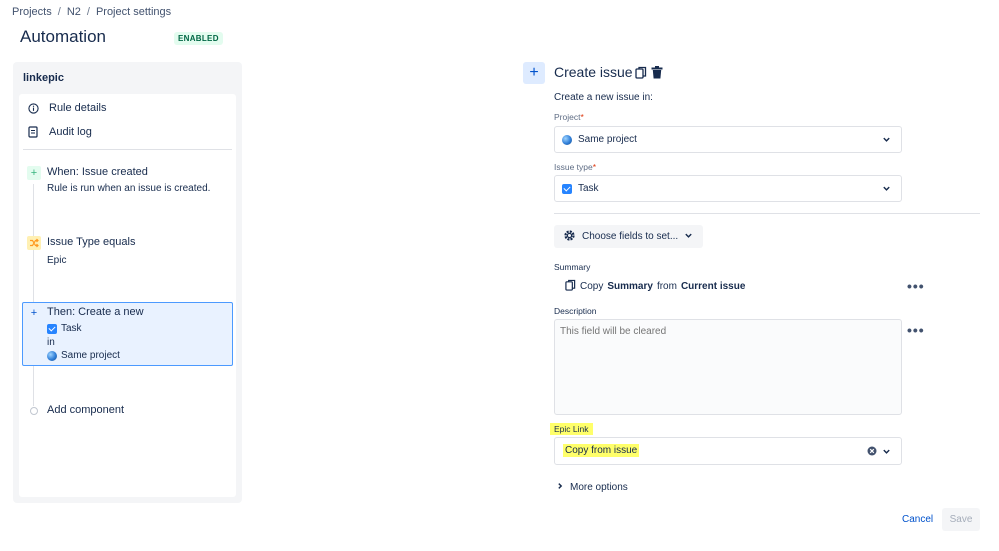 This screenshot has height=551, width=999. Describe the element at coordinates (129, 411) in the screenshot. I see `add-component-button: Add component` at that location.